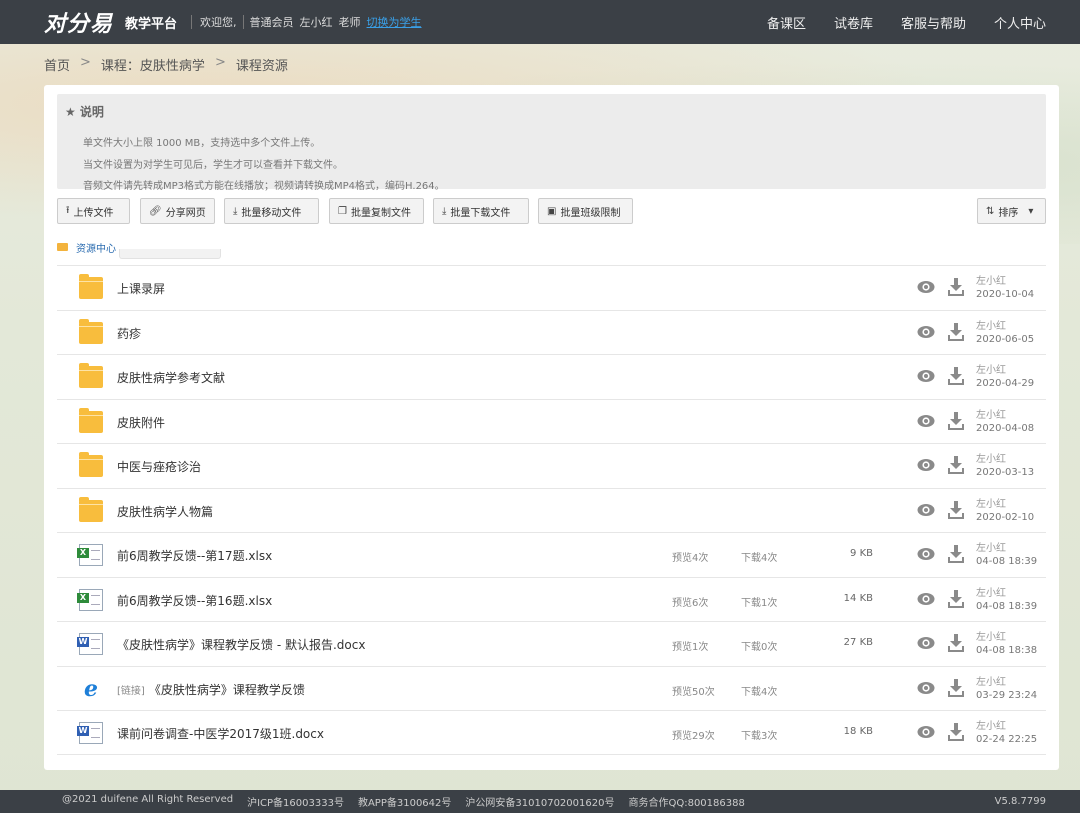 This screenshot has height=813, width=1080. Describe the element at coordinates (551, 332) in the screenshot. I see `folder-row: 药疹 左小红 2020-06-05` at that location.